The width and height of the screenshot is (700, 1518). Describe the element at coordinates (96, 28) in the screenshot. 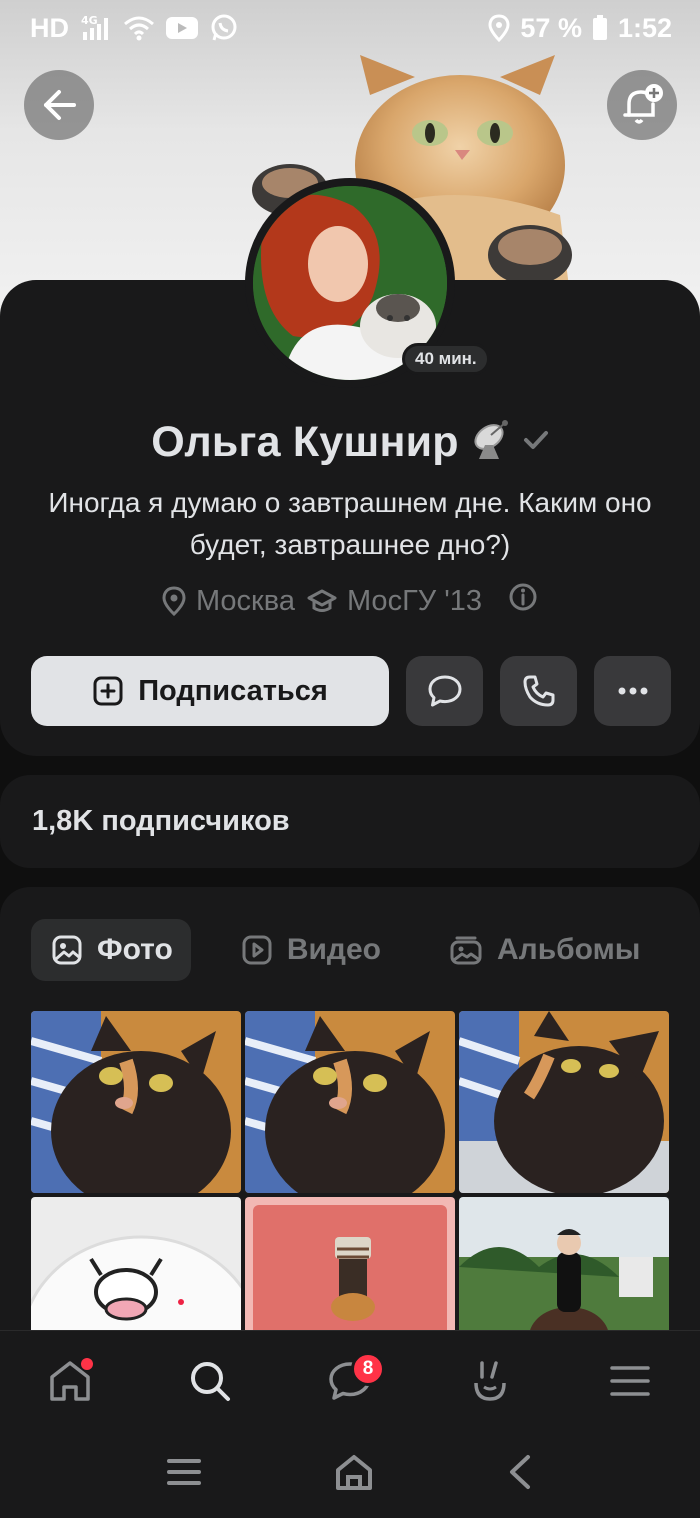

I see `signal-icon: 4G` at that location.